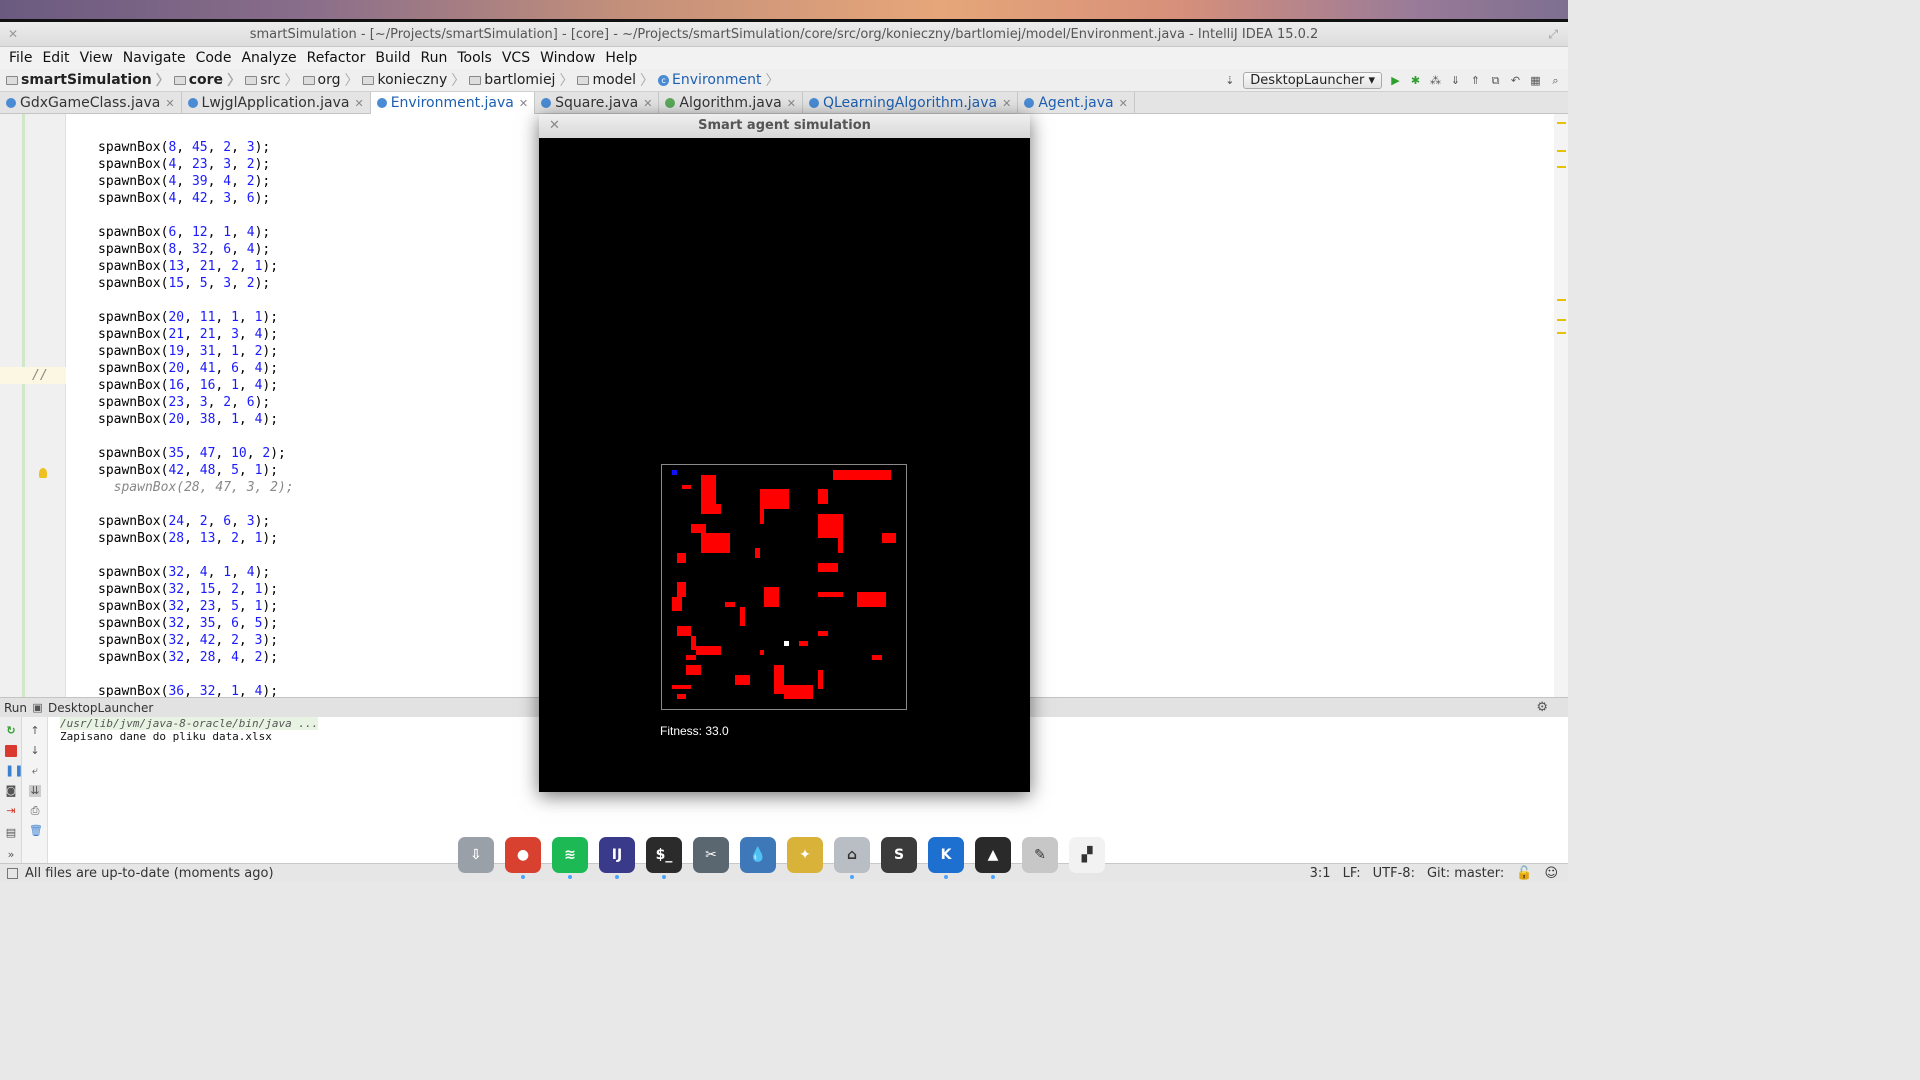 This screenshot has width=1920, height=1080. I want to click on scroll-end-icon: ⇊, so click(35, 791).